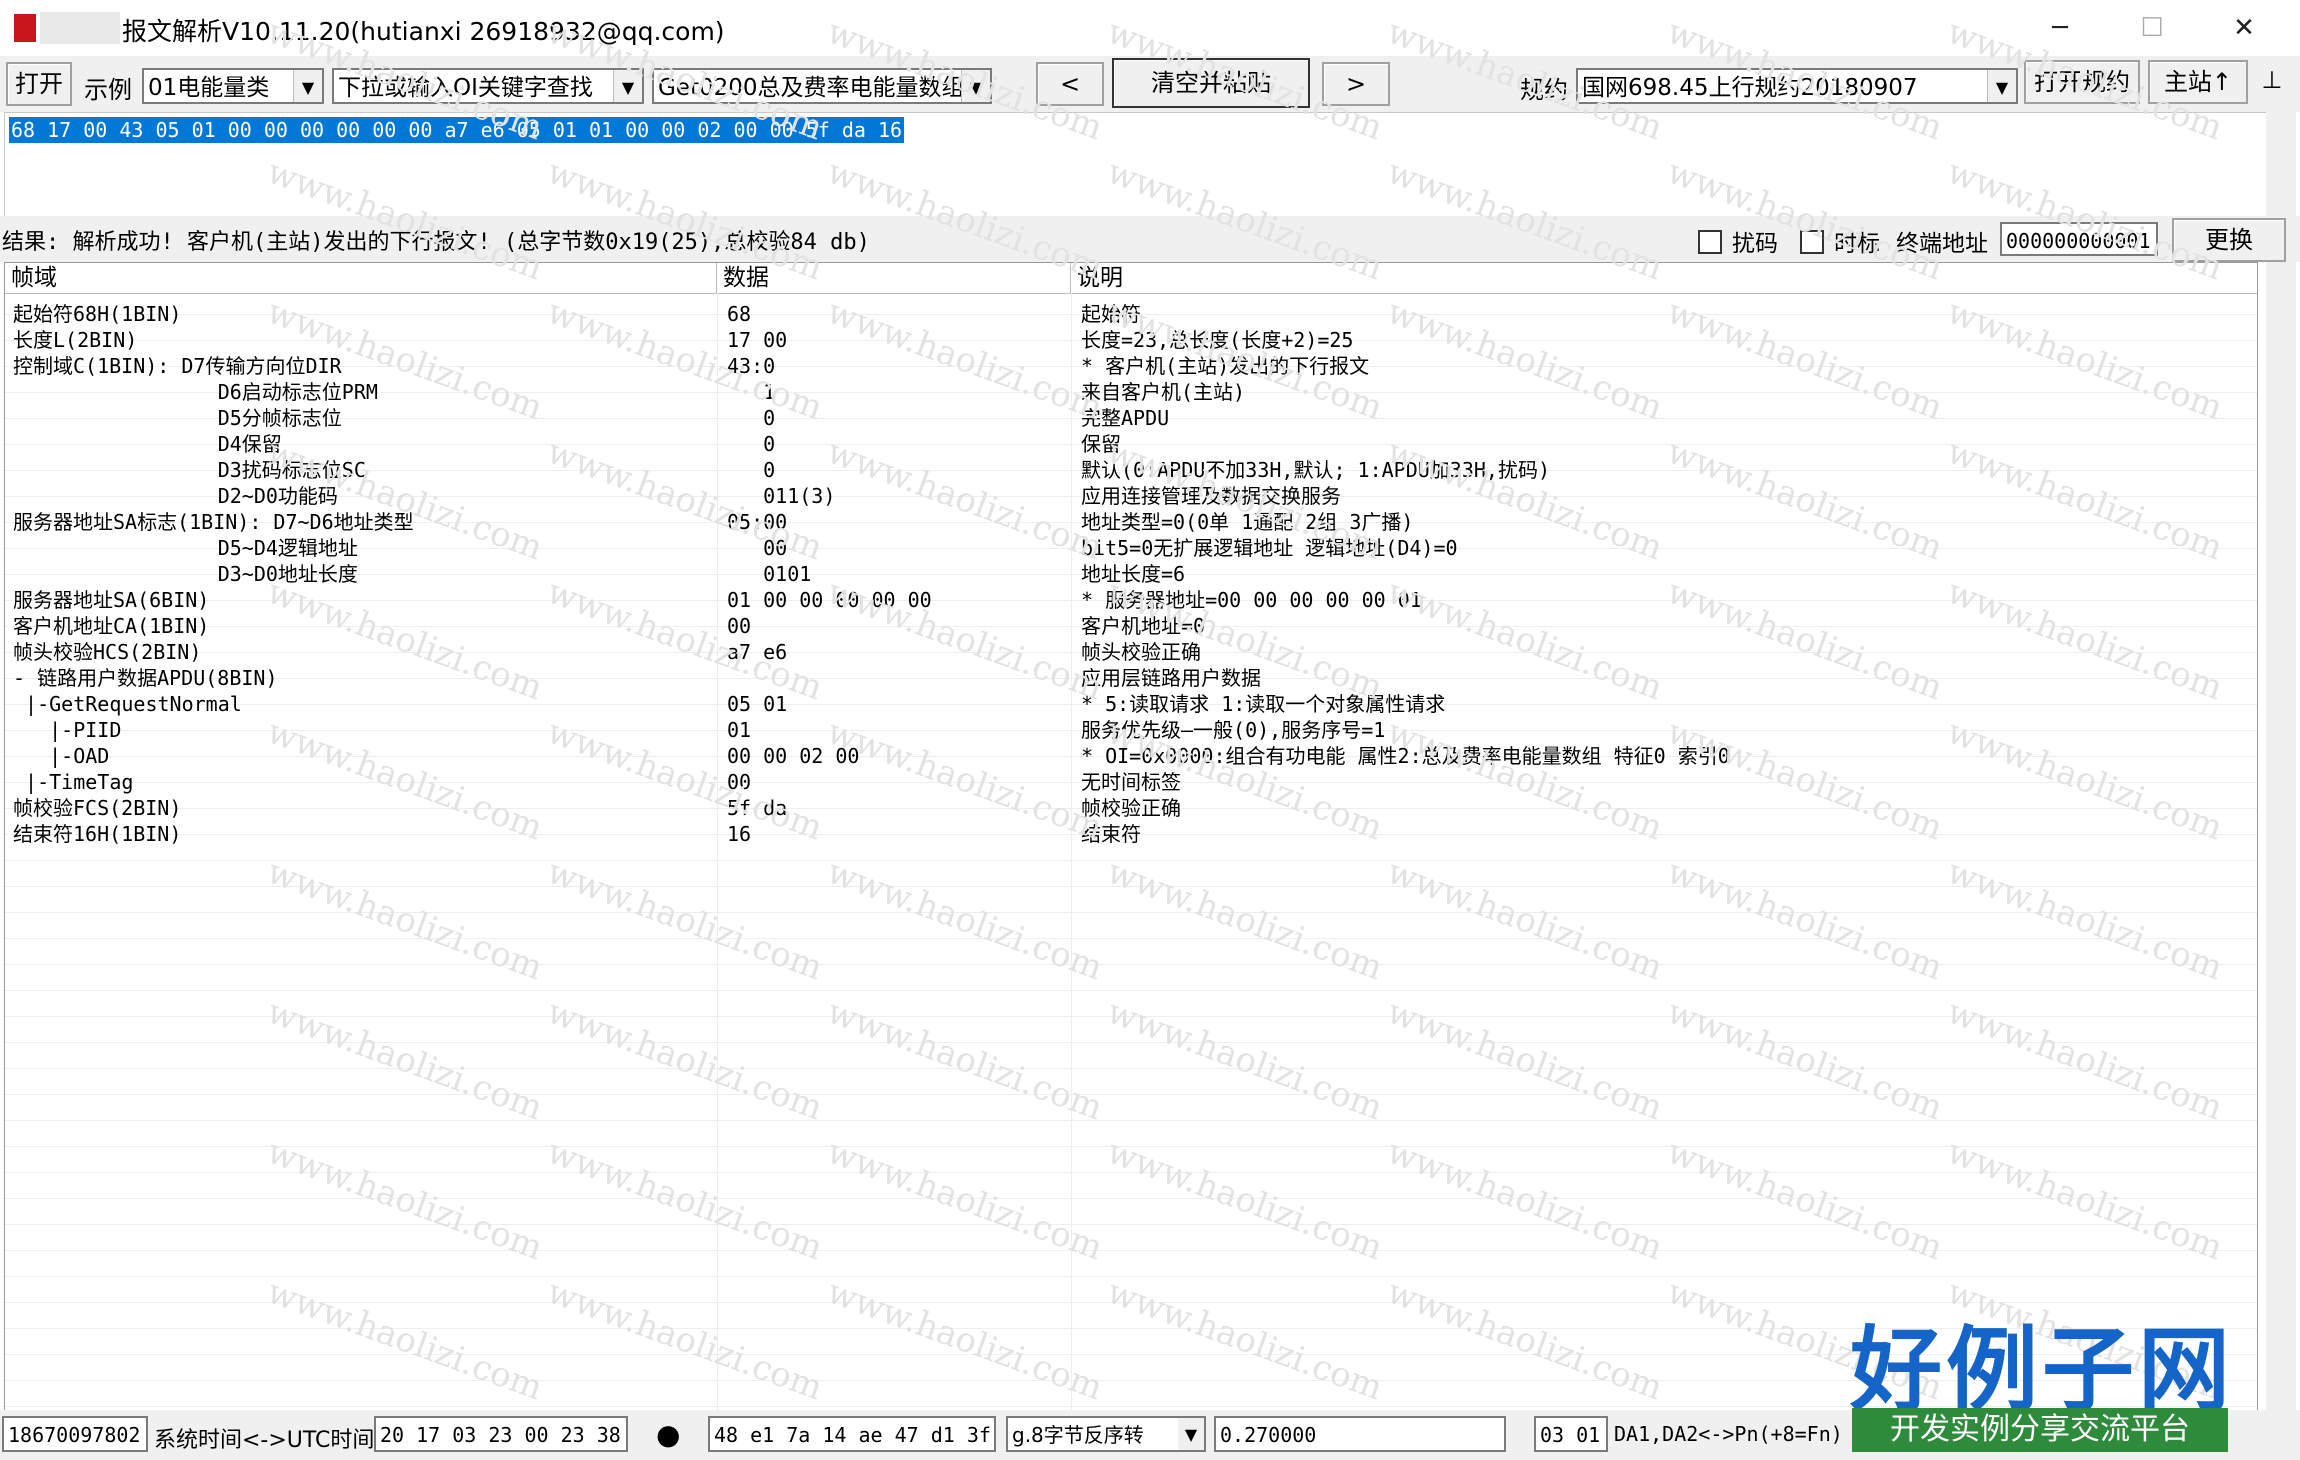  Describe the element at coordinates (1571, 1434) in the screenshot. I see `da-value-field: 03 01` at that location.